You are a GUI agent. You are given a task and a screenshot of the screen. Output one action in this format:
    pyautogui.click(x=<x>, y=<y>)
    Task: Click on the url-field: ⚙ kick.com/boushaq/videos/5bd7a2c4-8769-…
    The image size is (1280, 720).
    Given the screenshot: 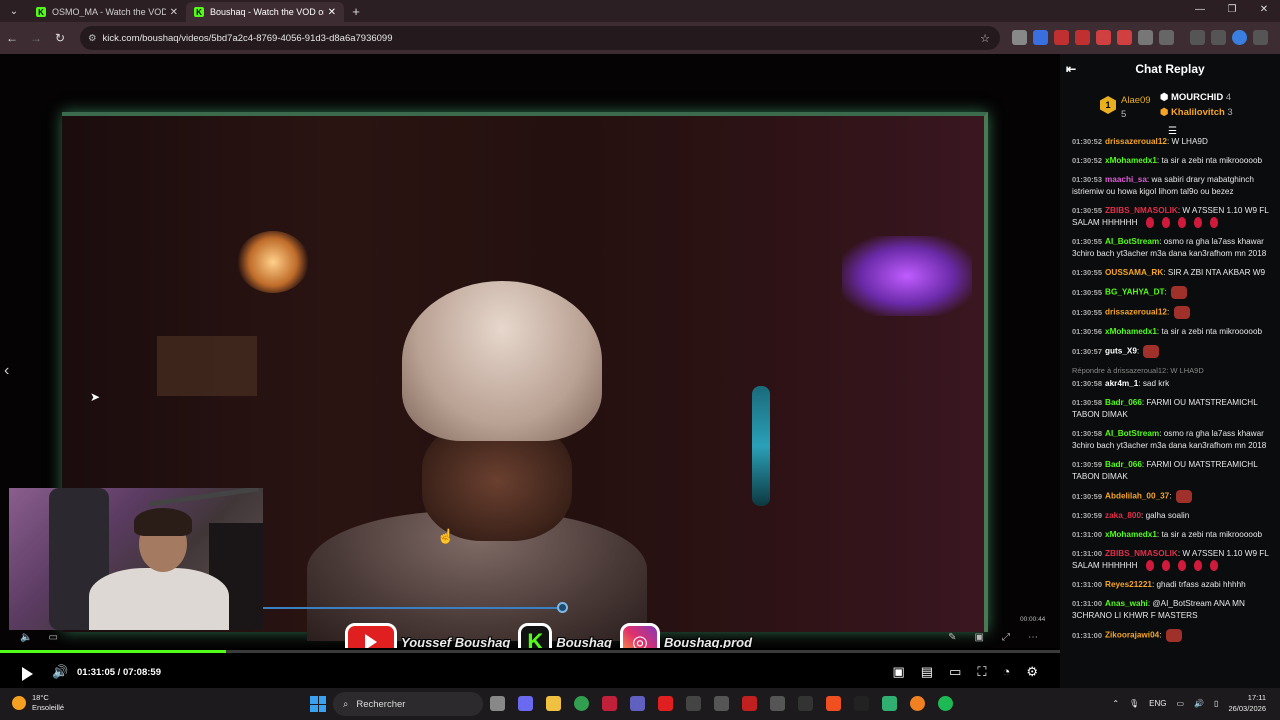 What is the action you would take?
    pyautogui.click(x=540, y=38)
    